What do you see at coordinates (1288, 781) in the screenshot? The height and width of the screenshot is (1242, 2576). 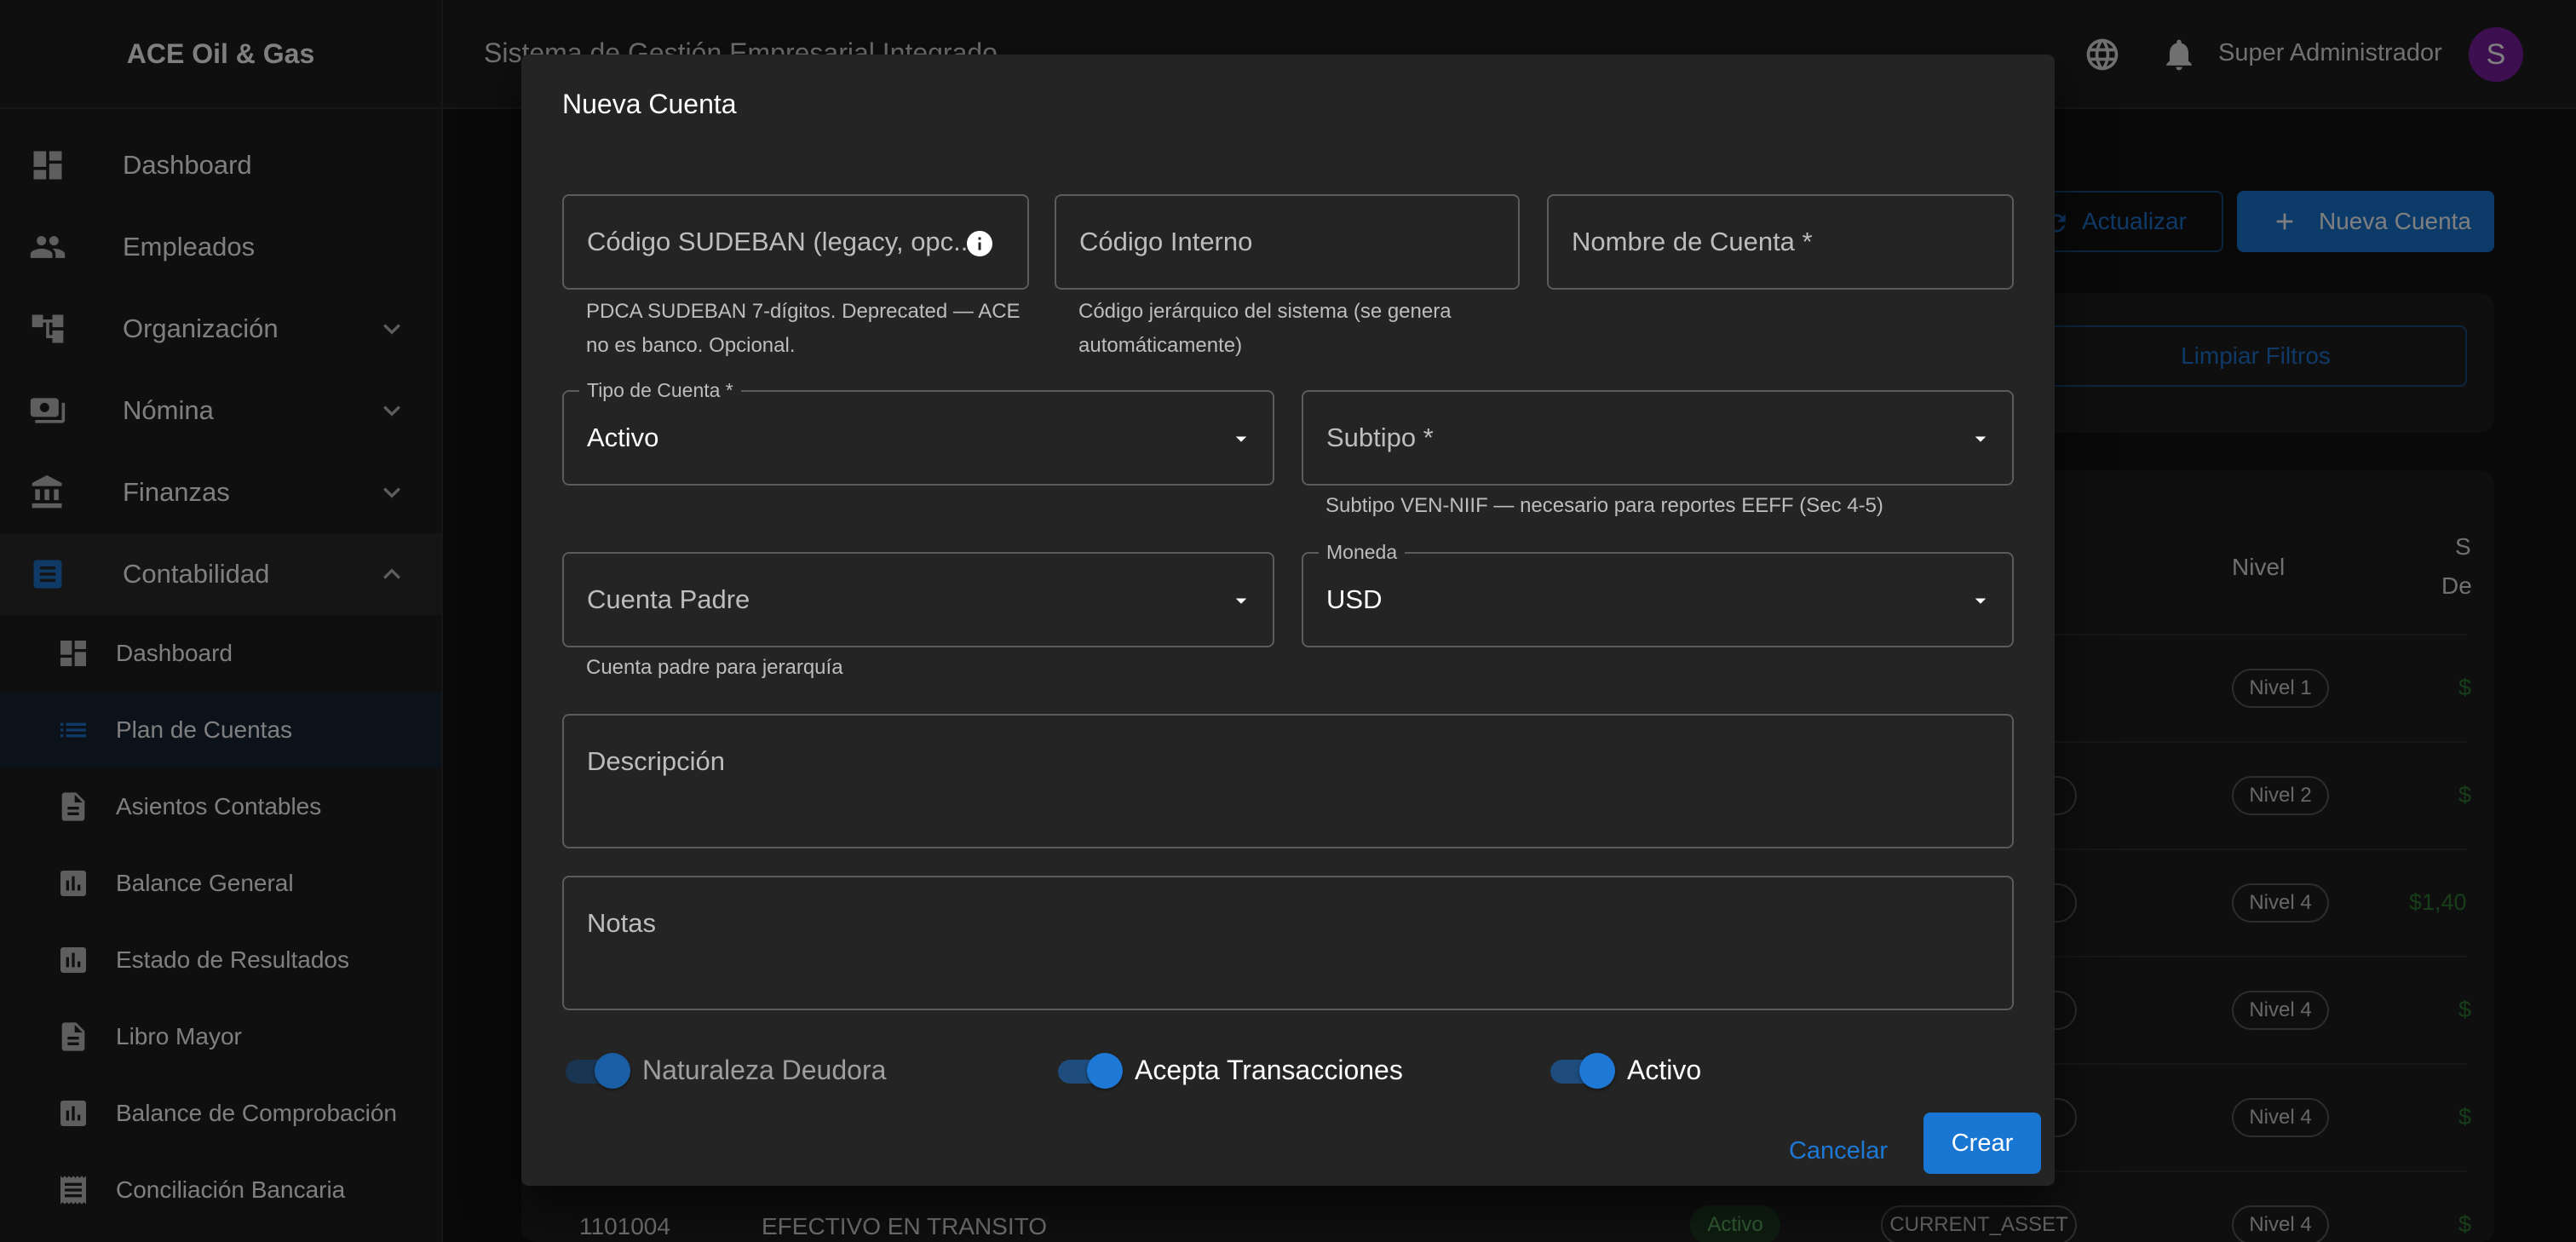 I see `description-textarea: Descripción` at bounding box center [1288, 781].